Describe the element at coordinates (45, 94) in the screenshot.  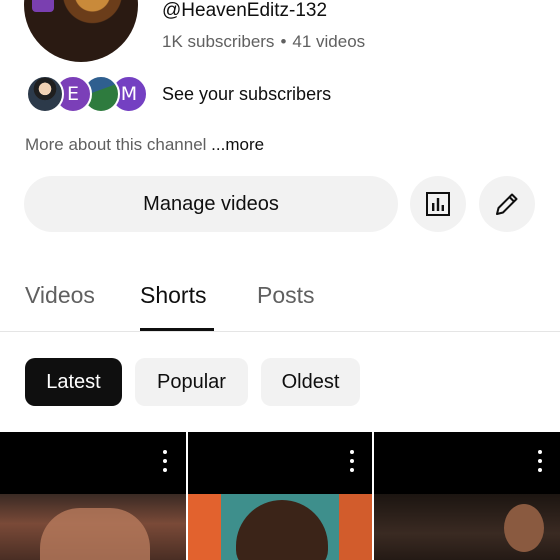
I see `subscriber-avatar` at that location.